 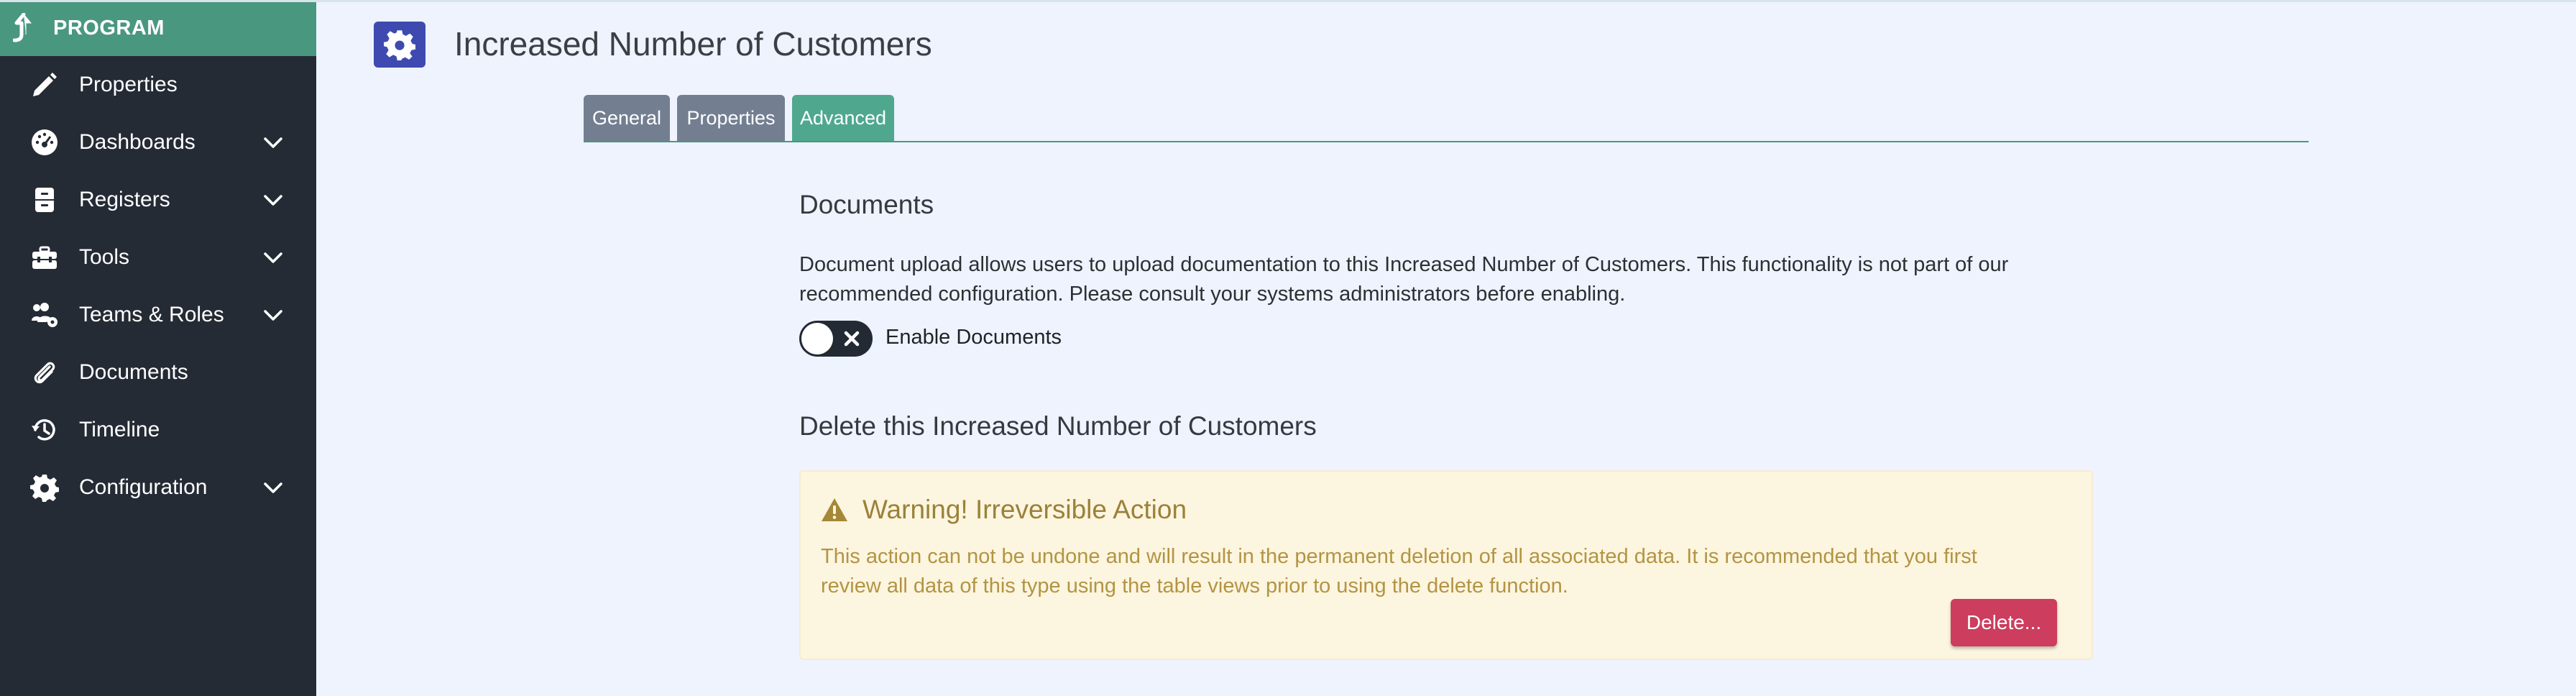 What do you see at coordinates (627, 118) in the screenshot?
I see `tab-general: General` at bounding box center [627, 118].